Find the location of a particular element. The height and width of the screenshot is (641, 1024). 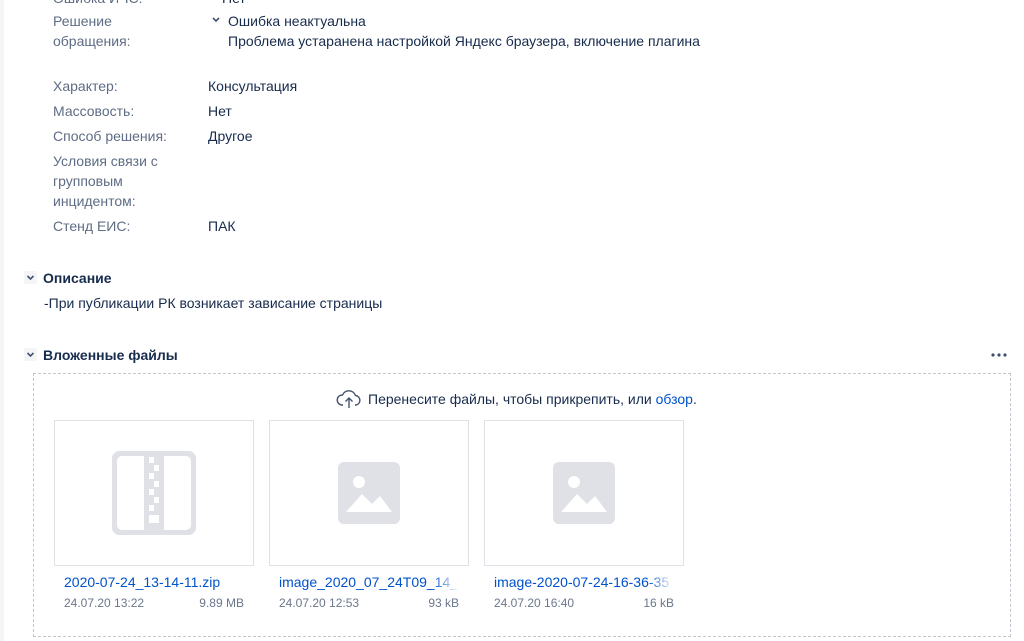

field-label-stand: Стенд ЕИС: is located at coordinates (92, 226).